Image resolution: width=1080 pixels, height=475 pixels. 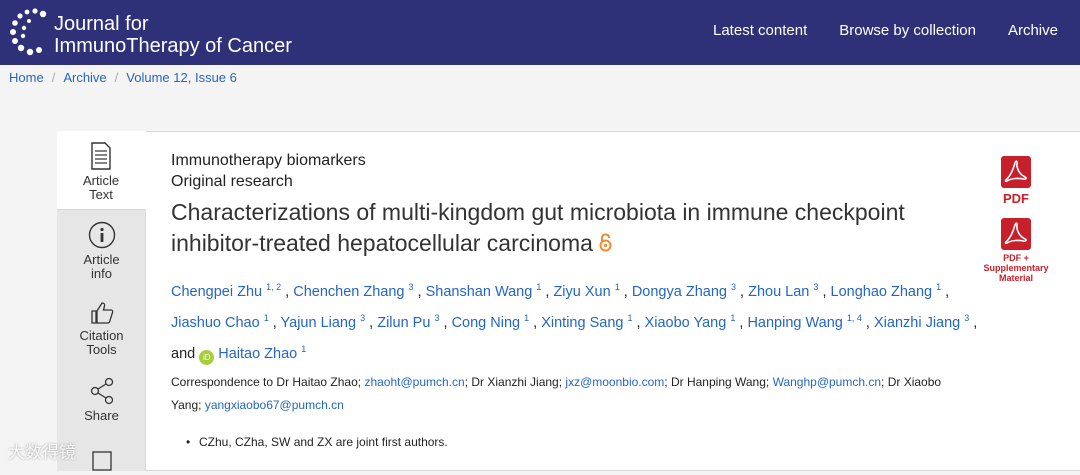 I want to click on sidebar-item-article-info: Article info, so click(x=101, y=251).